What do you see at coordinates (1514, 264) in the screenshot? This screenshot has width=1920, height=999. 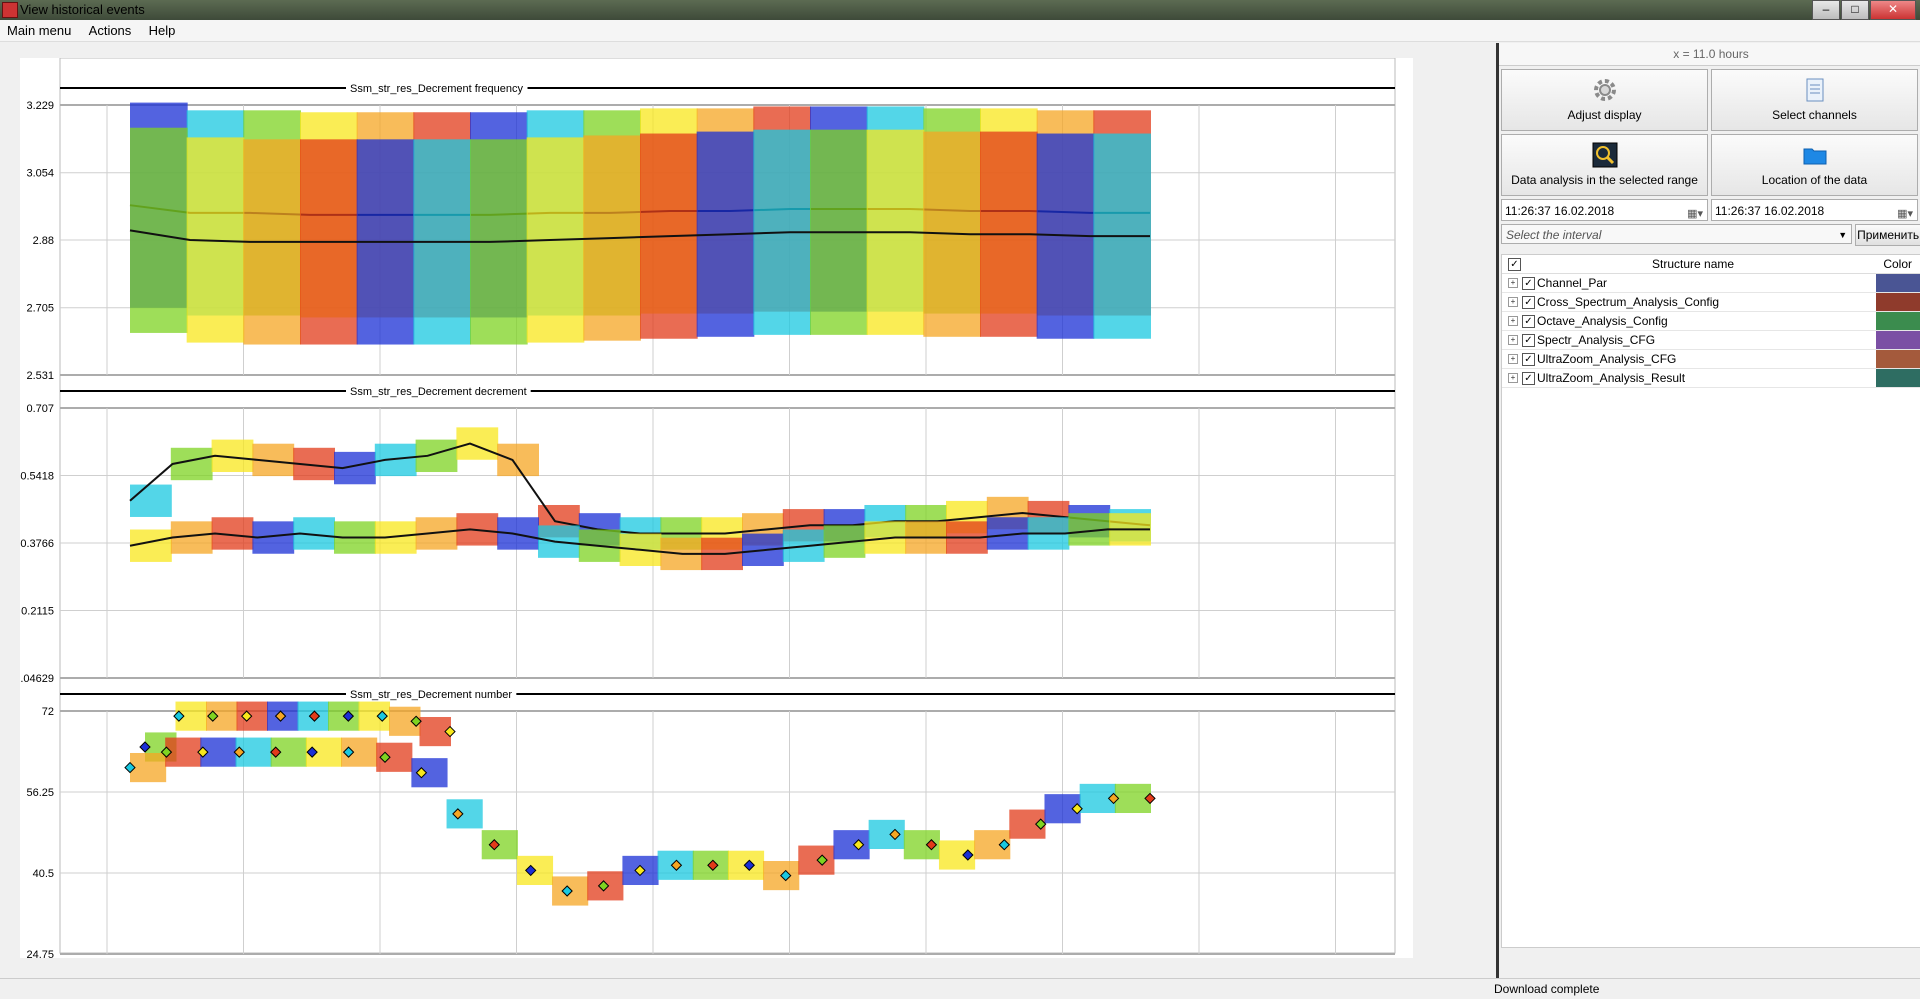 I see `select-all-checkbox: ✓` at bounding box center [1514, 264].